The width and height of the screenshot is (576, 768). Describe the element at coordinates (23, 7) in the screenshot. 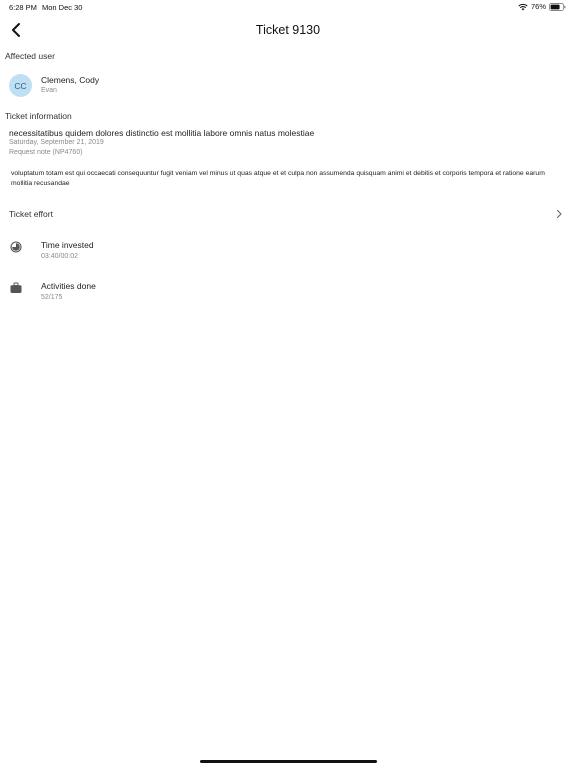

I see `status-time: 6:28 PM` at that location.